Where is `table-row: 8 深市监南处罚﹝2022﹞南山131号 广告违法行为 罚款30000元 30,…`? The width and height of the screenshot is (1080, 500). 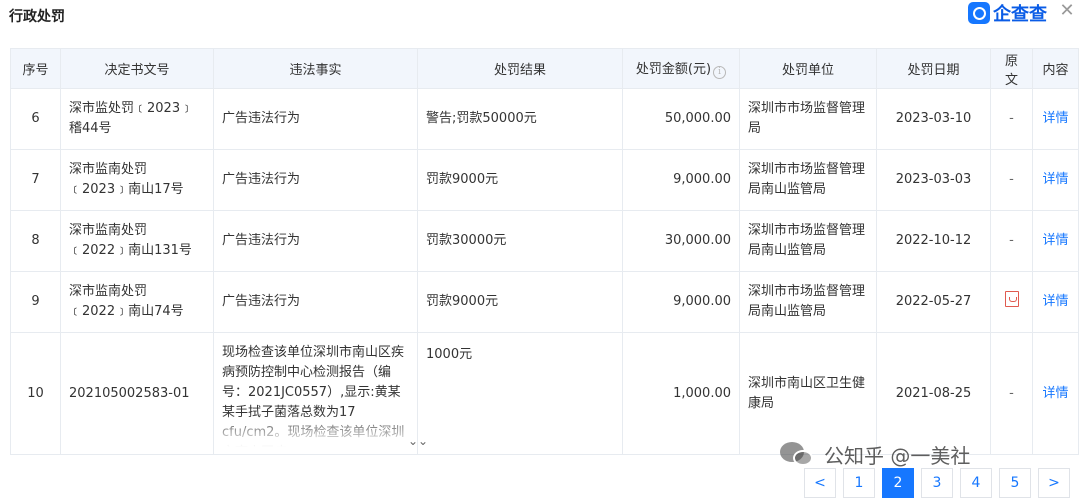
table-row: 8 深市监南处罚﹝2022﹞南山131号 广告违法行为 罚款30000元 30,… is located at coordinates (544, 241).